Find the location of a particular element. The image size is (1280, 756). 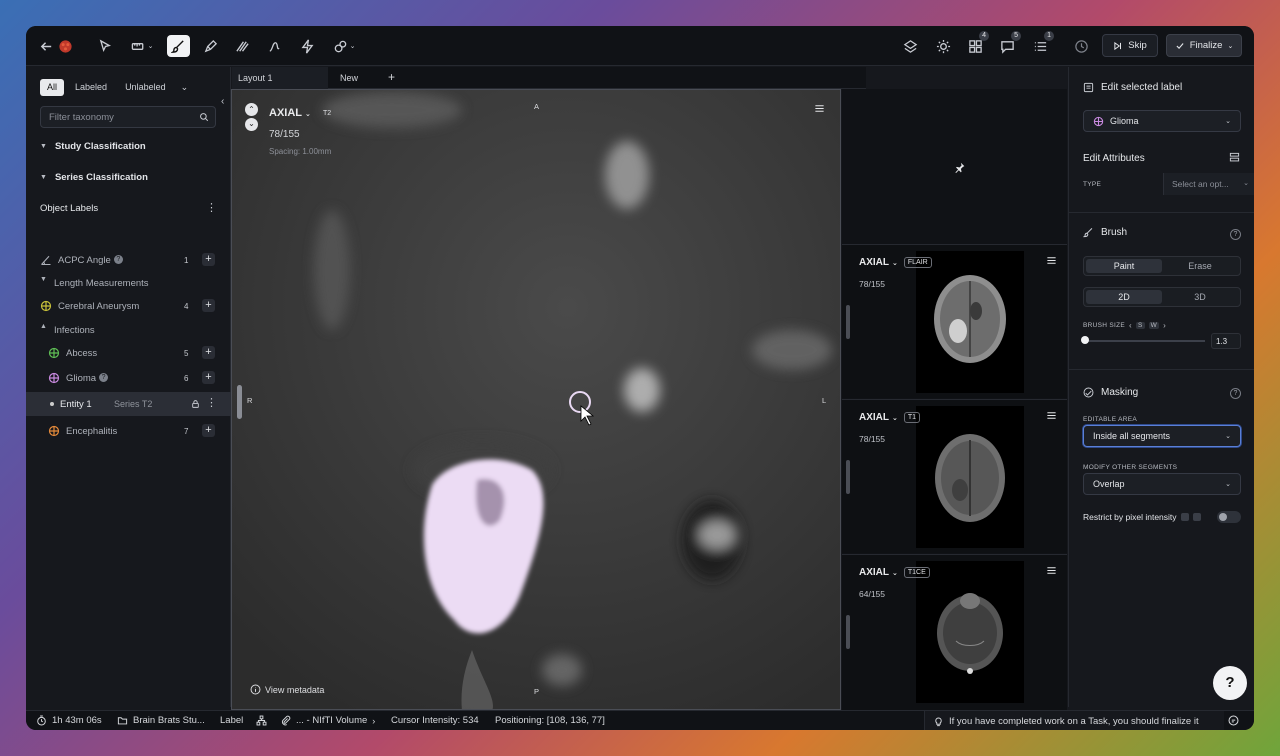

volume-breadcrumb: ... - NIfTI Volume › is located at coordinates (327, 720).